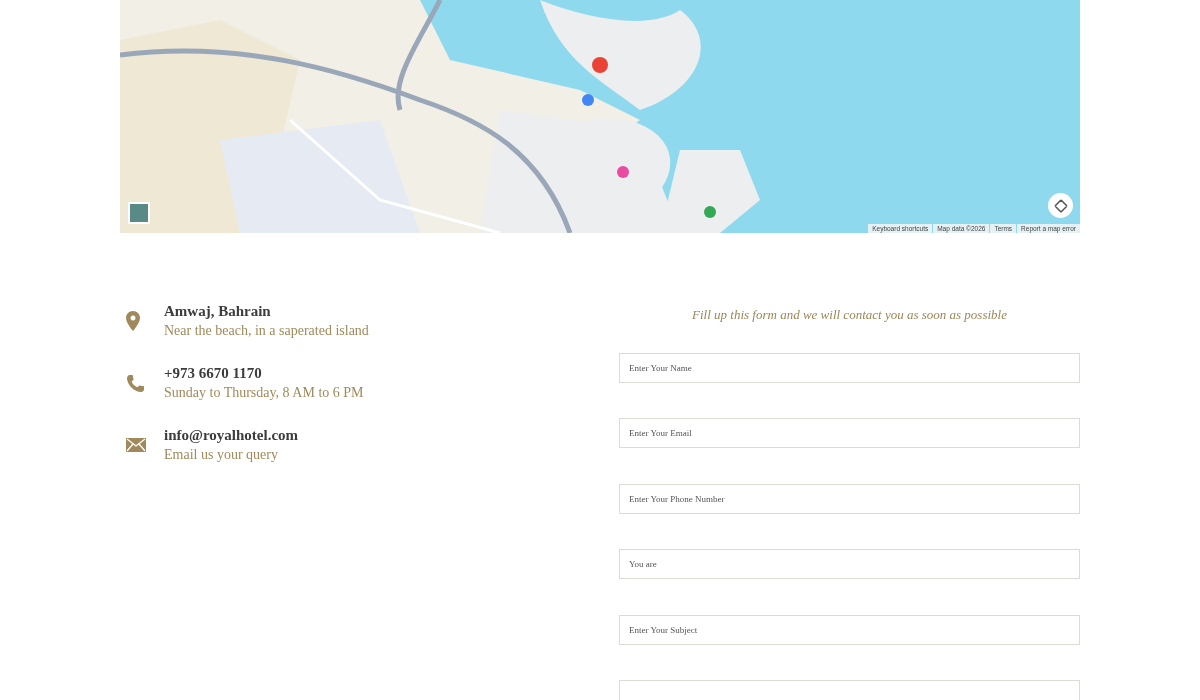 The width and height of the screenshot is (1200, 700). Describe the element at coordinates (849, 629) in the screenshot. I see `input-field: Enter Your Subject` at that location.